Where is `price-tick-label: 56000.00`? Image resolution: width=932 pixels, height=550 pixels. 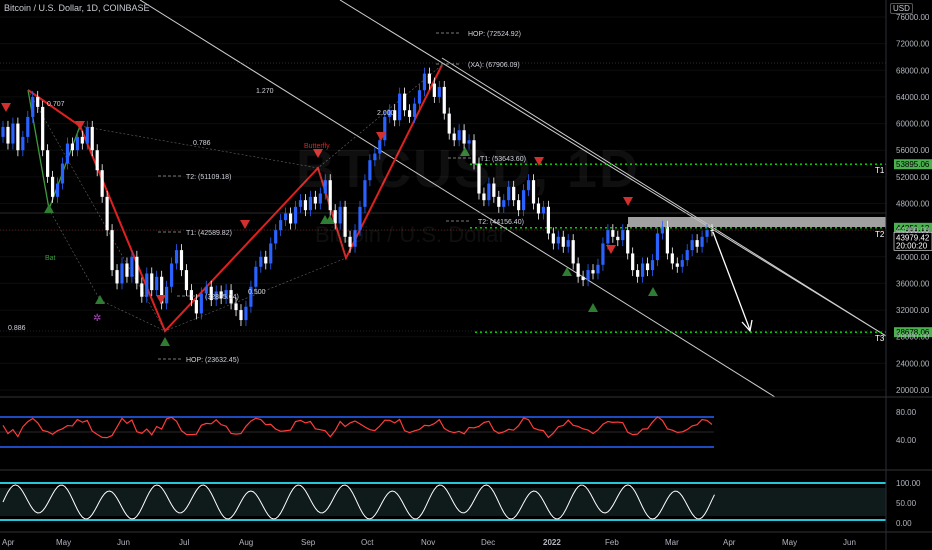
price-tick-label: 56000.00 is located at coordinates (913, 150).